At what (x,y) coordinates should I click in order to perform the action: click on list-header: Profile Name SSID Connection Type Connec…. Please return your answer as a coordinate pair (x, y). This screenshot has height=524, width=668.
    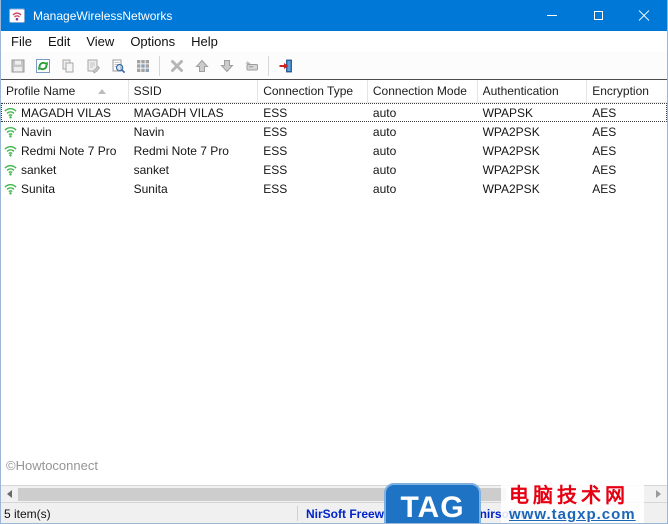
    Looking at the image, I should click on (334, 91).